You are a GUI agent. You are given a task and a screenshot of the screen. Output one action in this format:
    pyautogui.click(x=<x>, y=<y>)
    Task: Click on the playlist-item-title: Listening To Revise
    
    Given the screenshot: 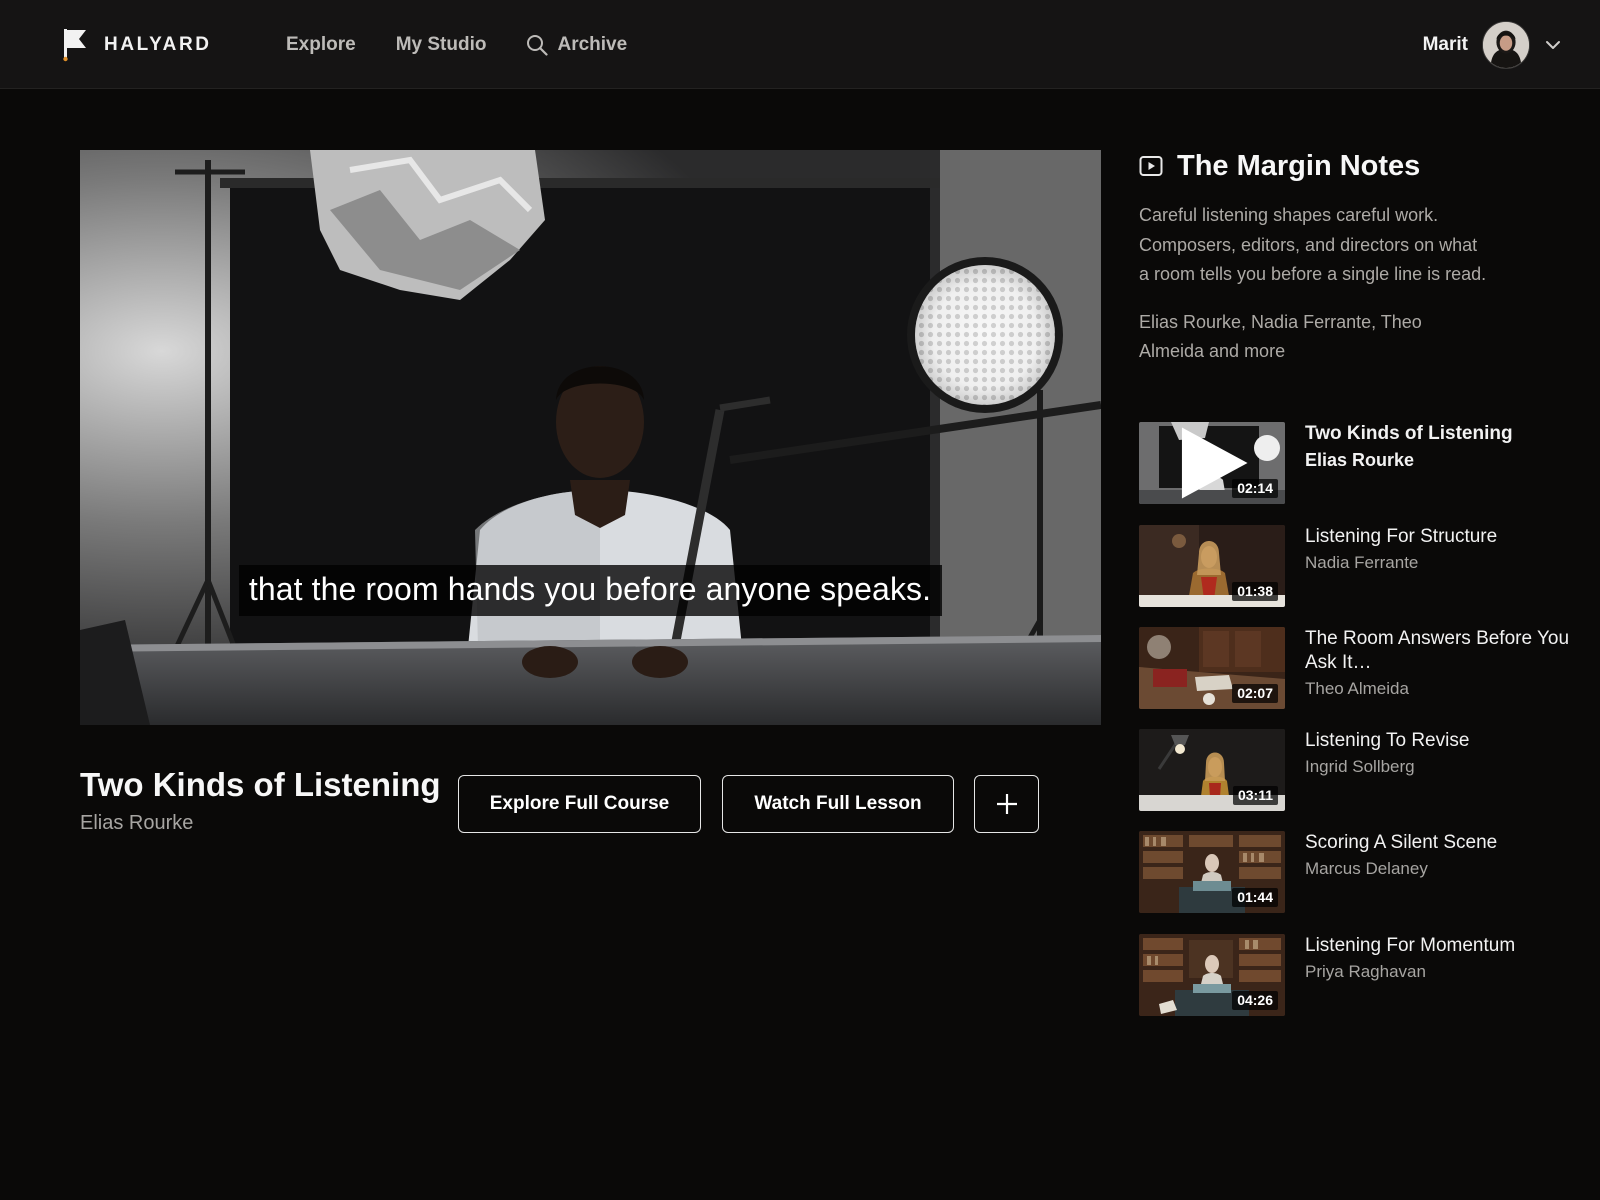 What is the action you would take?
    pyautogui.click(x=1387, y=740)
    